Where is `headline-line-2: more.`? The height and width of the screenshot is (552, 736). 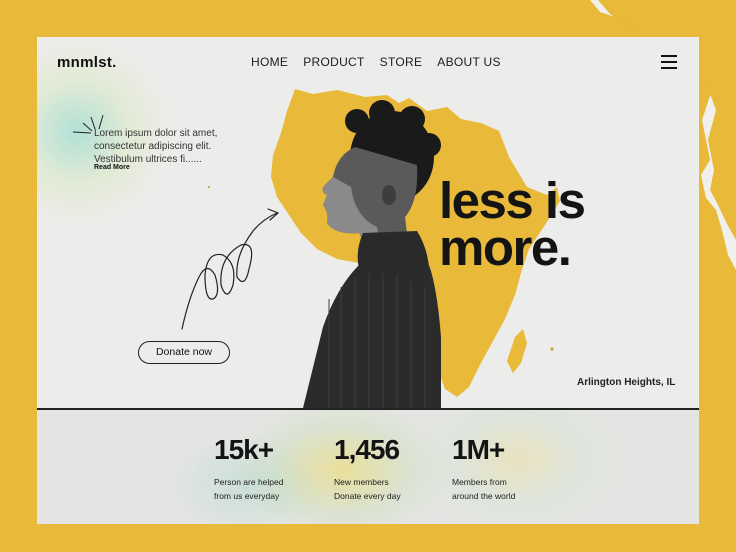
headline-line-2: more. is located at coordinates (505, 247).